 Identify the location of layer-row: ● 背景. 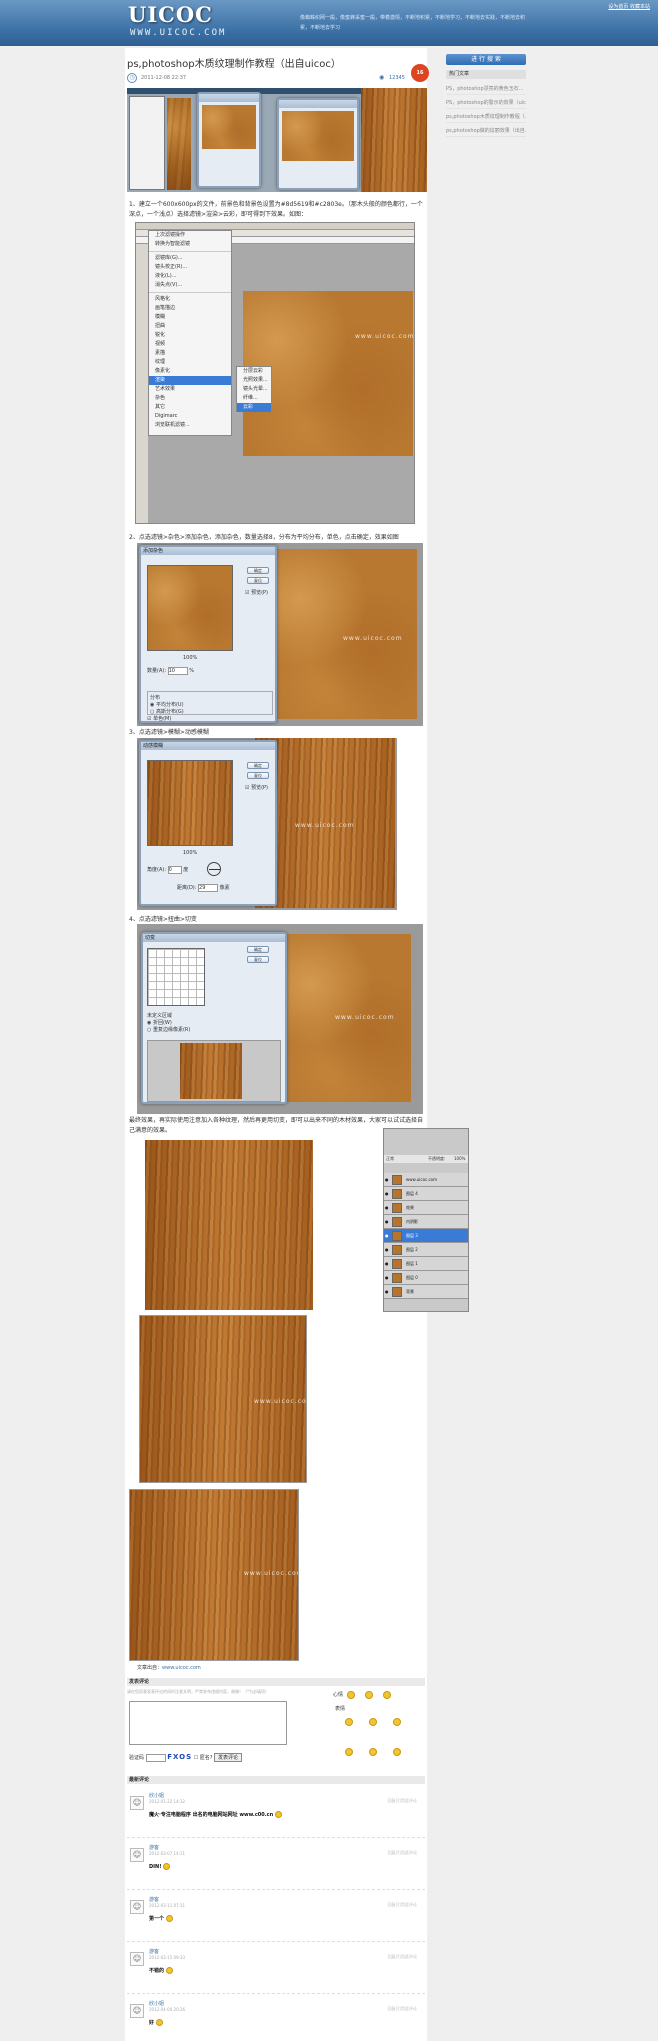
(426, 1292).